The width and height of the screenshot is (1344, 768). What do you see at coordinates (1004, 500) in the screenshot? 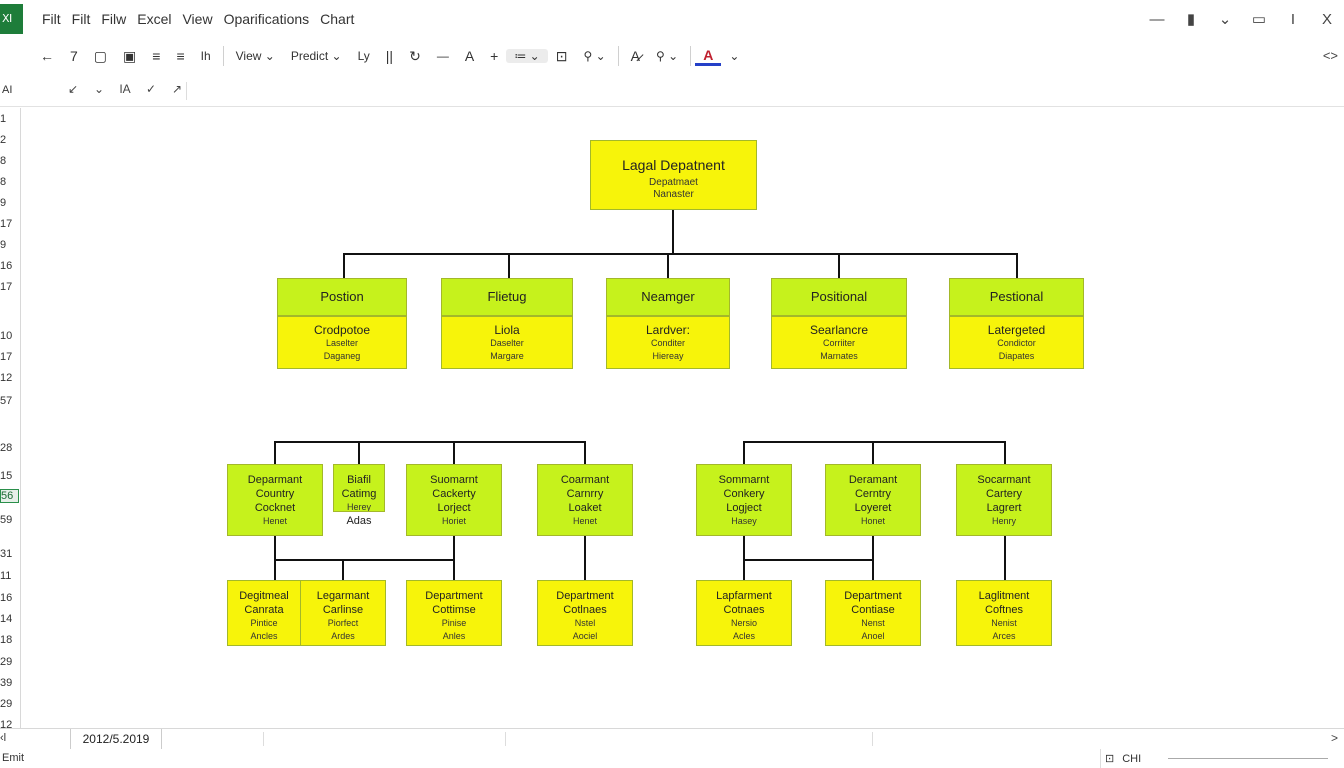
I see `org-node-level3: Socarmant Cartery Lagrert Henry` at bounding box center [1004, 500].